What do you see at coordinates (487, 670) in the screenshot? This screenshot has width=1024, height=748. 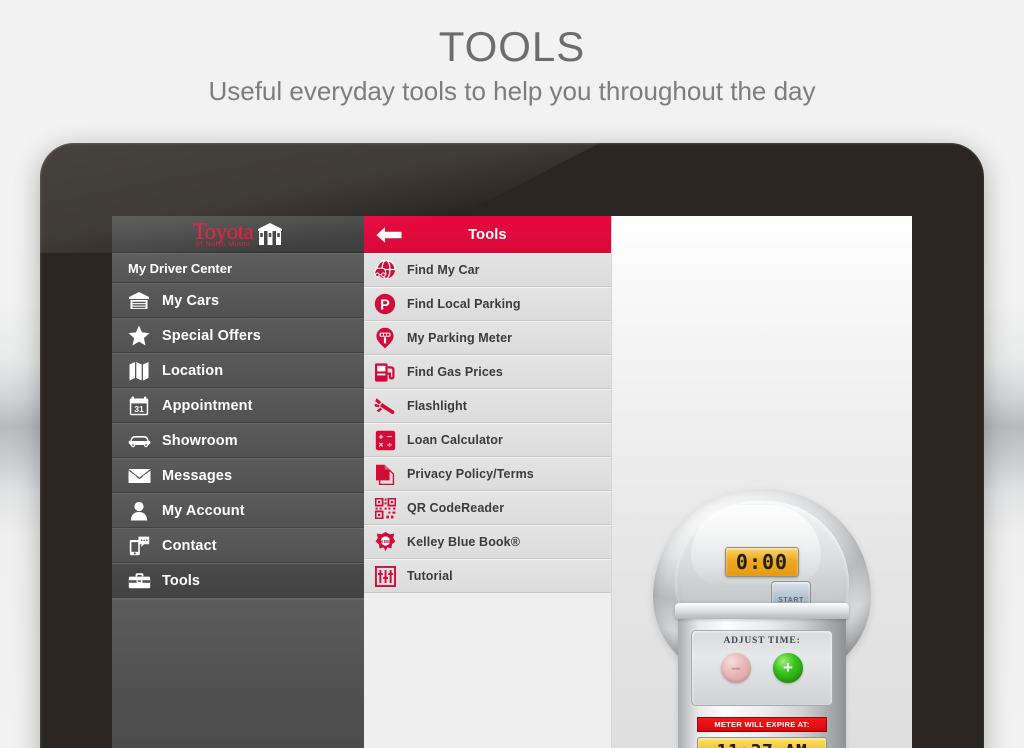 I see `tools-list-empty-area` at bounding box center [487, 670].